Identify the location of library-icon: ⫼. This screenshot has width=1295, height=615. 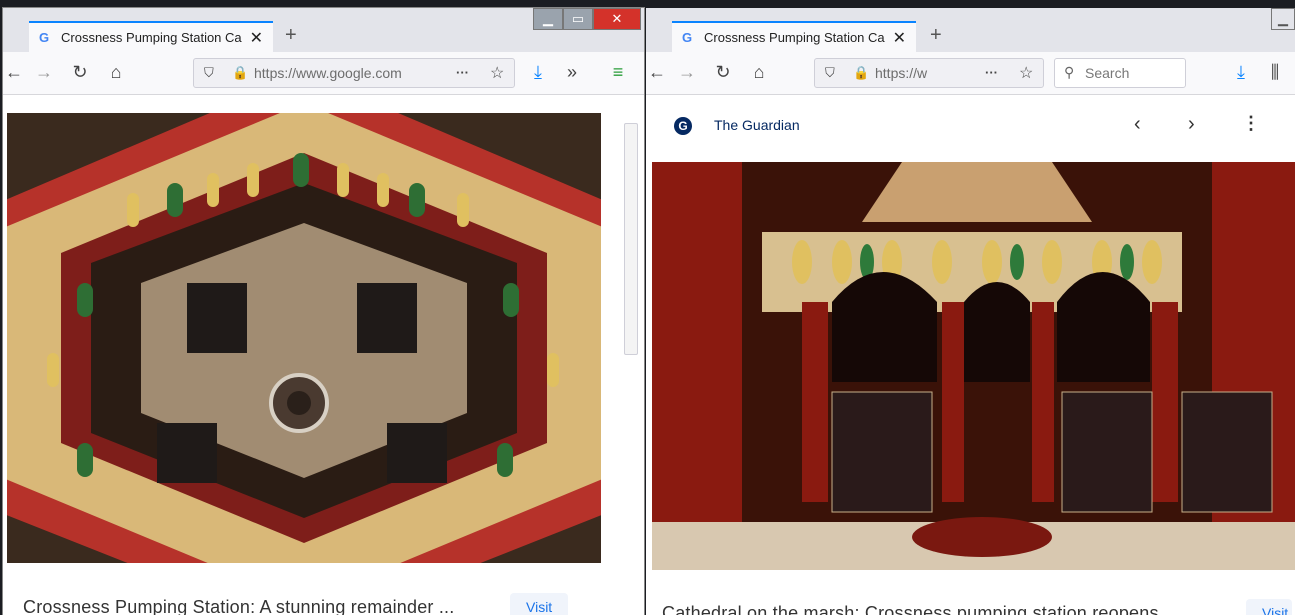
(1275, 72).